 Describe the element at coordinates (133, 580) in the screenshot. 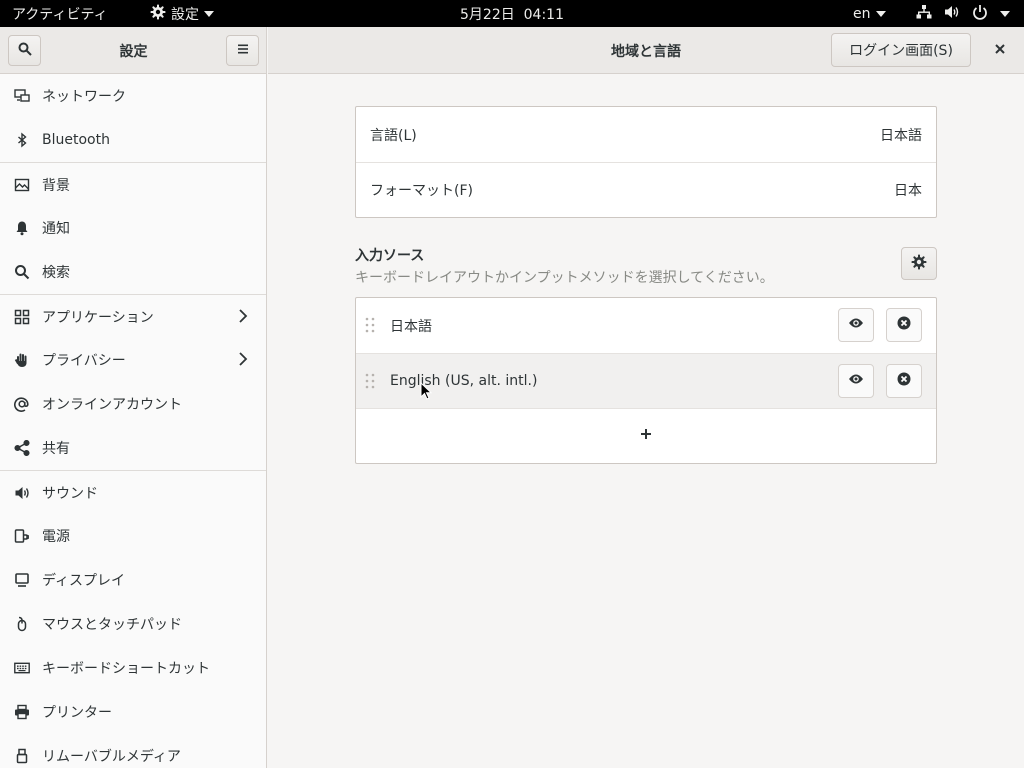

I see `sidebar-item-display: ディスプレイ` at that location.